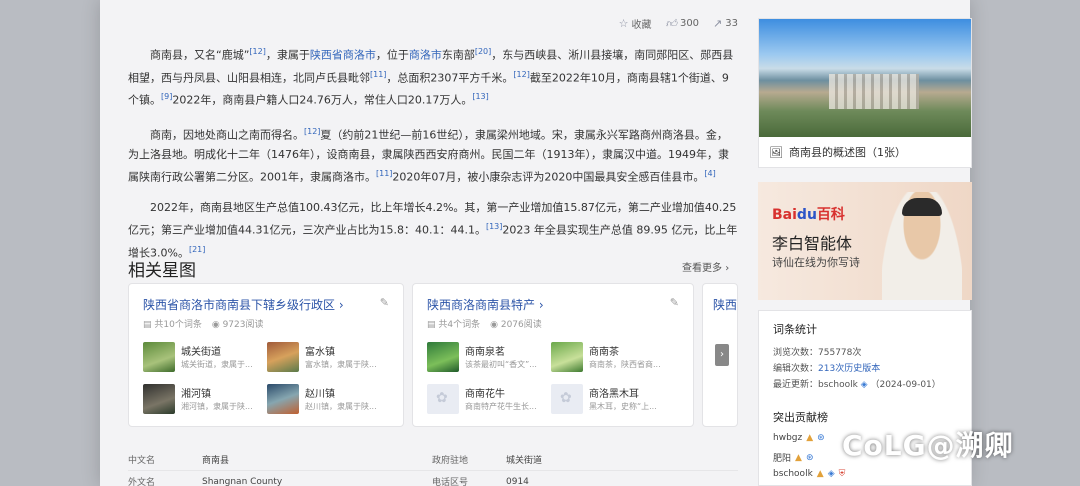  Describe the element at coordinates (343, 55) in the screenshot. I see `link-shaanxi-shangluo: 陕西省商洛市` at that location.